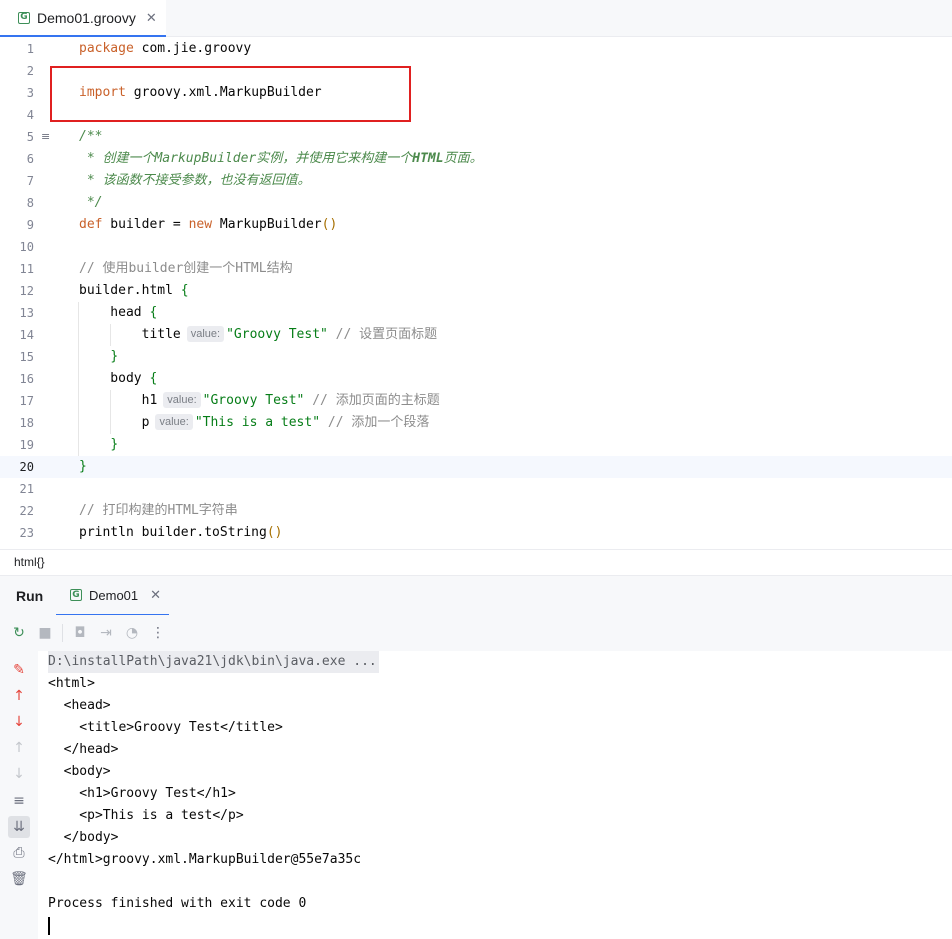 The width and height of the screenshot is (952, 939). What do you see at coordinates (476, 49) in the screenshot?
I see `code-line: 1 package com.jie.groovy` at bounding box center [476, 49].